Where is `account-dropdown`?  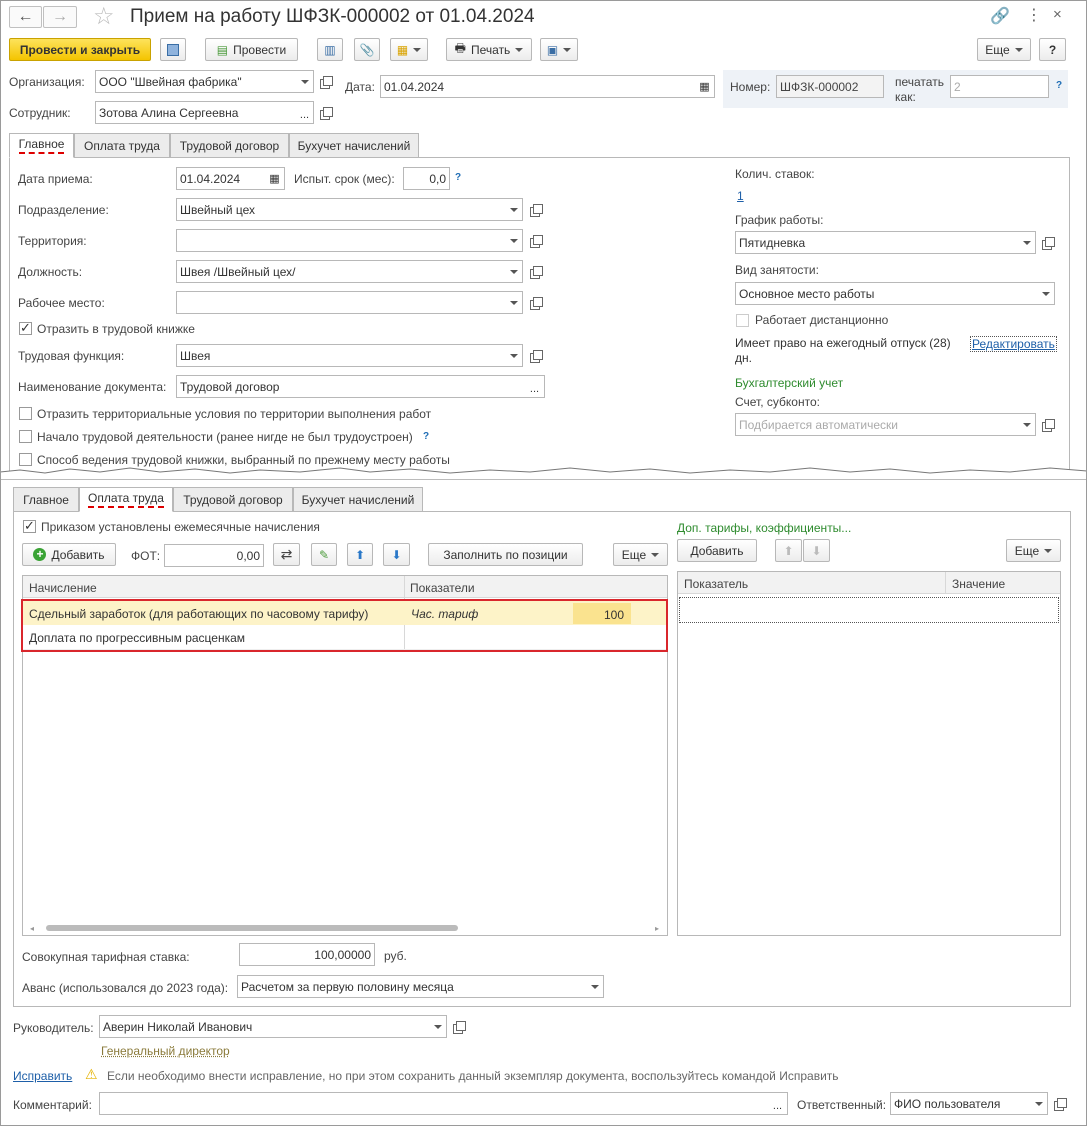 account-dropdown is located at coordinates (1027, 424).